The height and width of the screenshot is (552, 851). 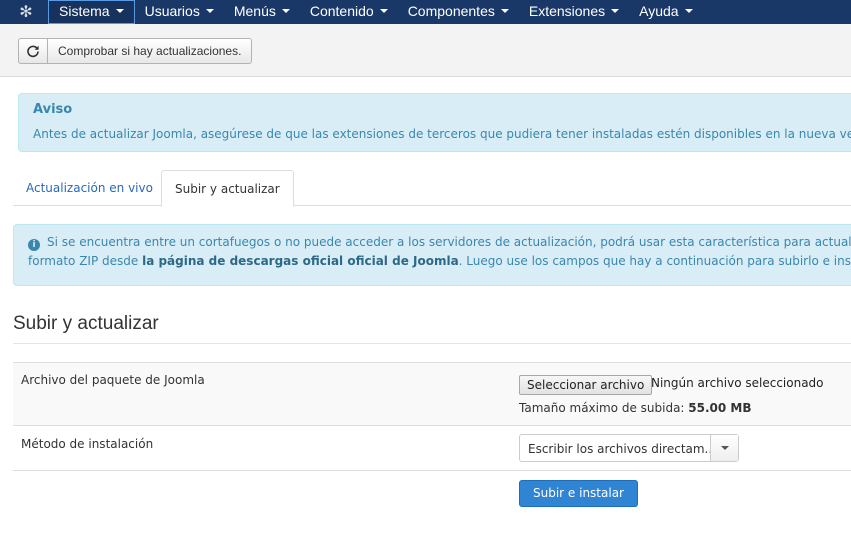 I want to click on method-label: Método de instalación, so click(x=87, y=444).